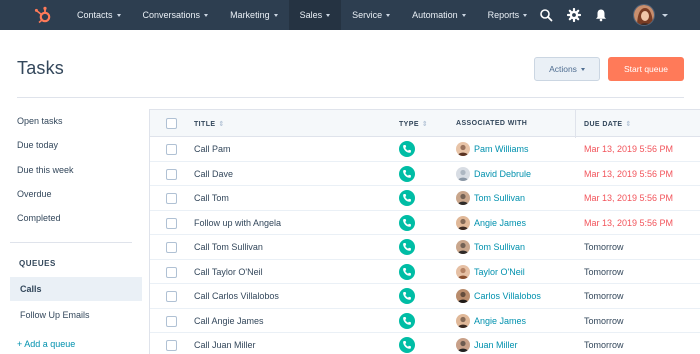  I want to click on nav-item-label: Sales, so click(311, 15).